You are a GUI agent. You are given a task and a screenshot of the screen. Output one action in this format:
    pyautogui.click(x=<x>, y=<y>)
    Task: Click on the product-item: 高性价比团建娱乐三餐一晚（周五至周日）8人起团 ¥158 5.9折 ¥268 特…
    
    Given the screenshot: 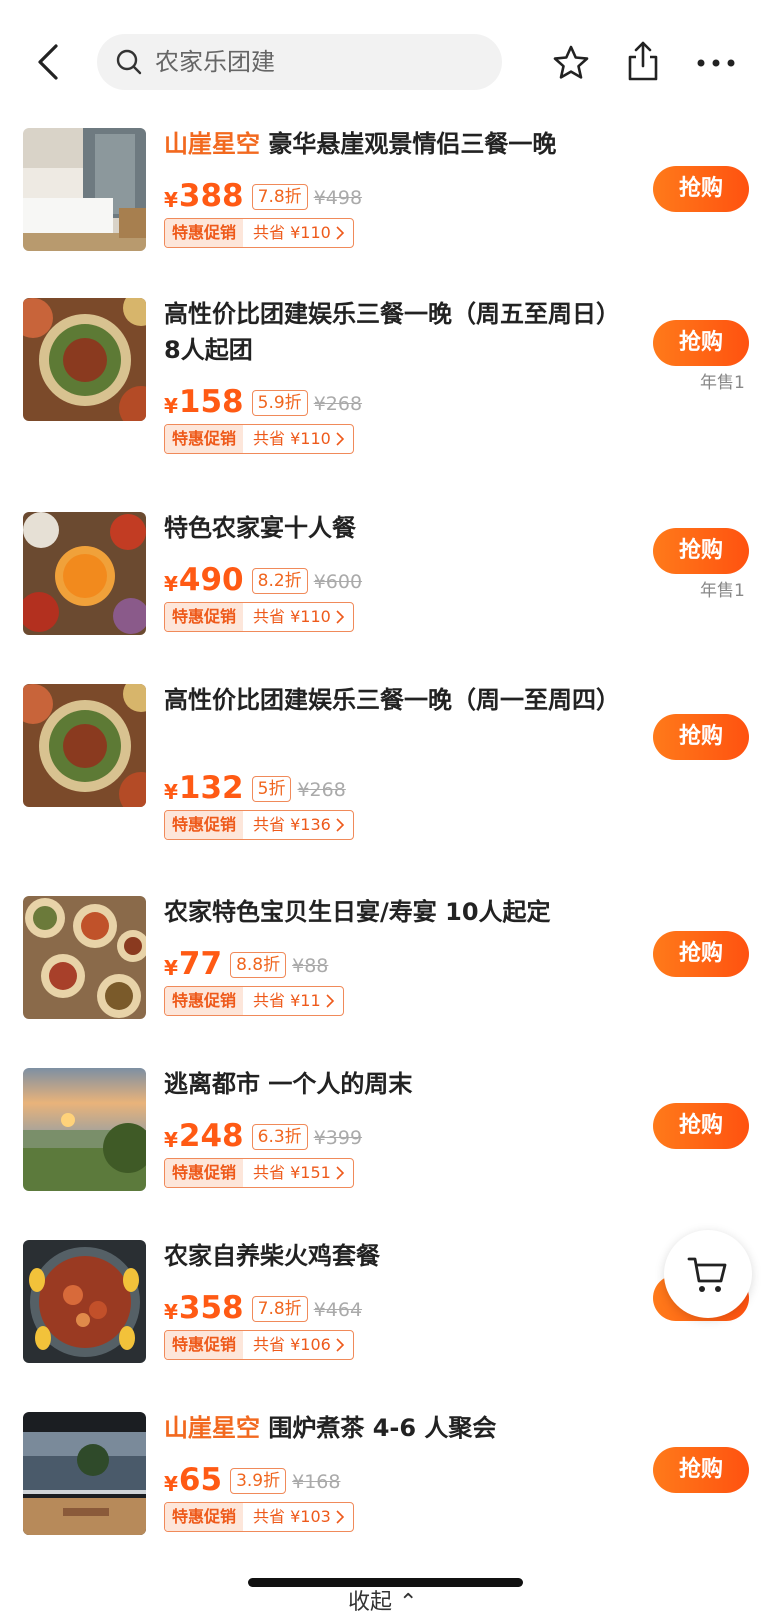 What is the action you would take?
    pyautogui.click(x=385, y=388)
    